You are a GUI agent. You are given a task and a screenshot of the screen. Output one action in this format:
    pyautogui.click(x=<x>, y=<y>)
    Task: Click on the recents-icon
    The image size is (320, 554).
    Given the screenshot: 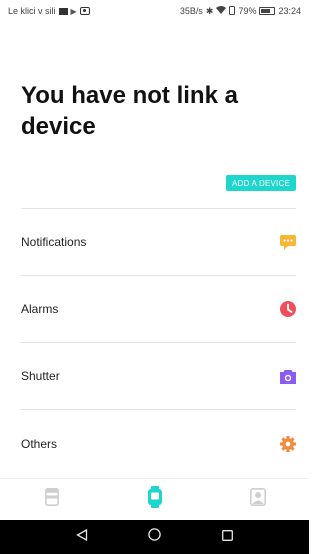 What is the action you would take?
    pyautogui.click(x=227, y=537)
    